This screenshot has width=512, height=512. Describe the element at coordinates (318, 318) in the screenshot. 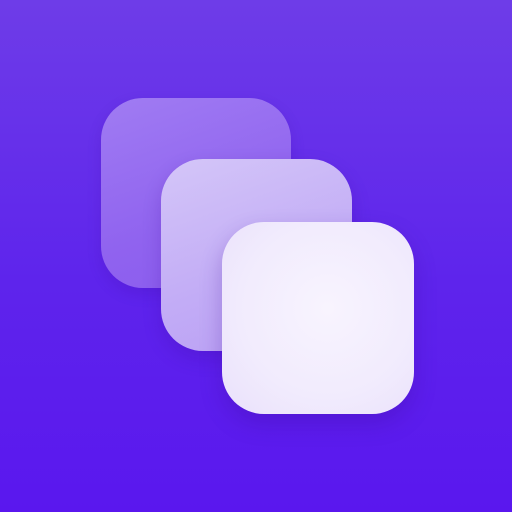

I see `stacked-layer-front-icon` at that location.